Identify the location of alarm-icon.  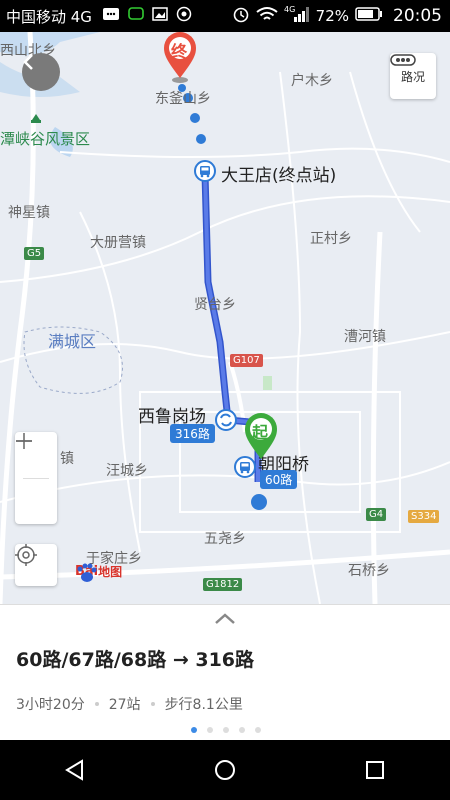
(241, 16).